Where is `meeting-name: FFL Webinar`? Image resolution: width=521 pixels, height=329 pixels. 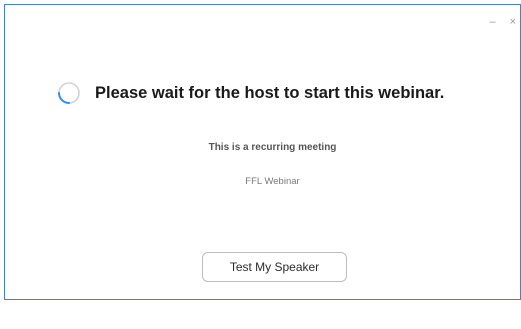
meeting-name: FFL Webinar is located at coordinates (272, 181).